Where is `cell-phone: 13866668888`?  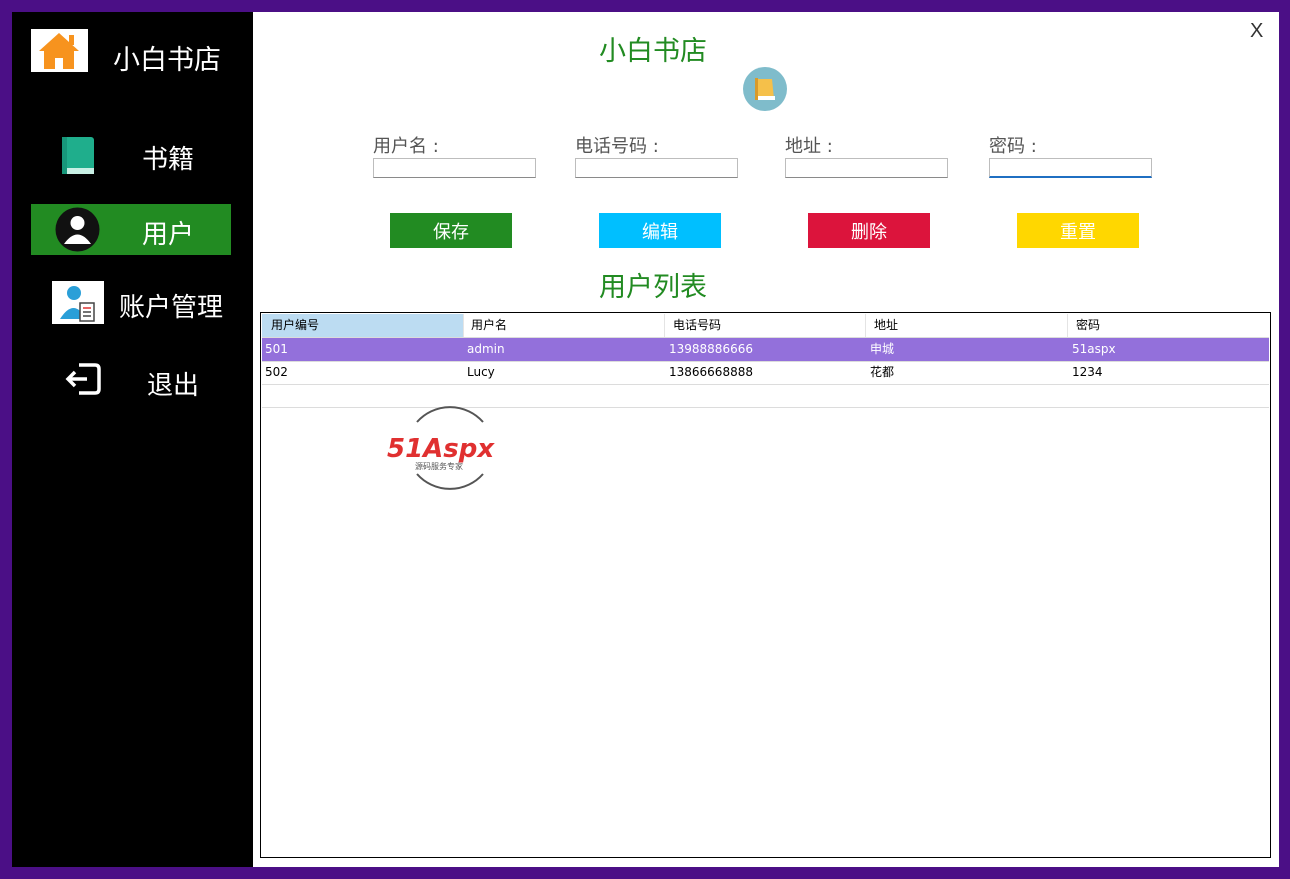
cell-phone: 13866668888 is located at coordinates (711, 372).